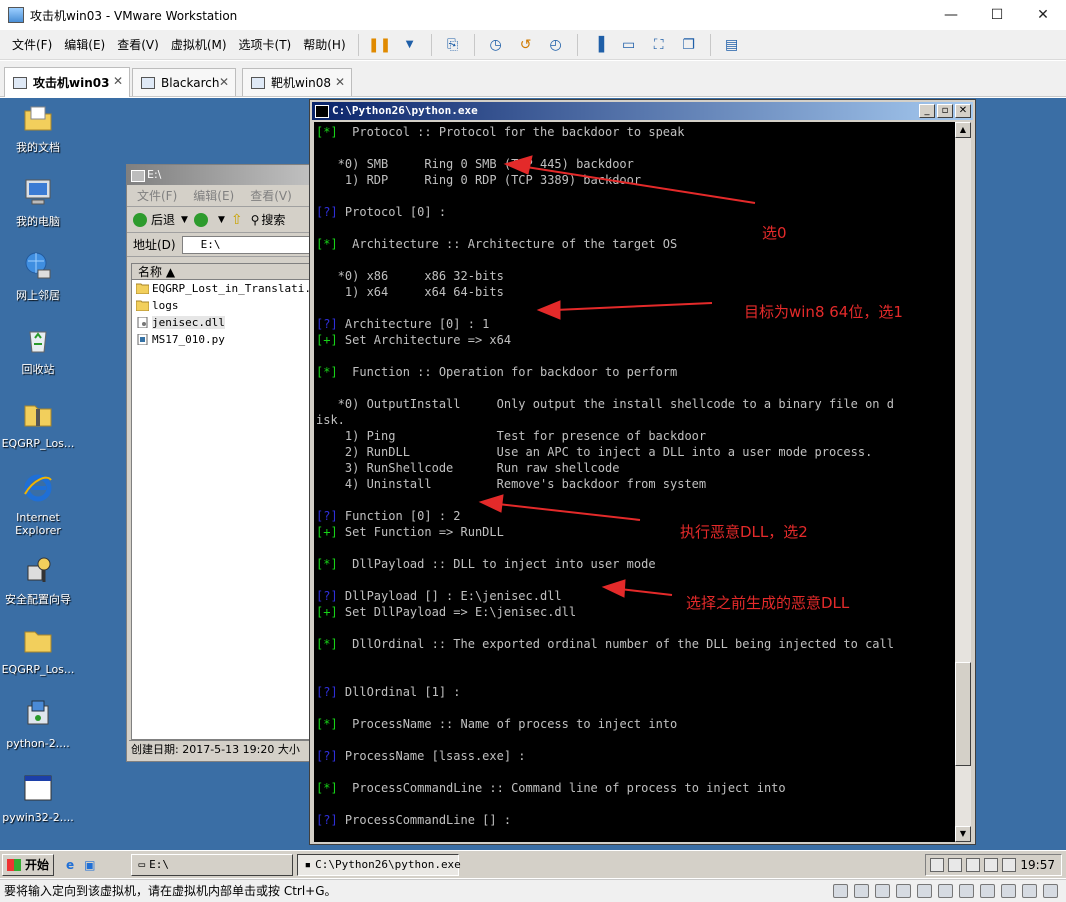  I want to click on desktop-icon-network-places: 网上邻居, so click(38, 276).